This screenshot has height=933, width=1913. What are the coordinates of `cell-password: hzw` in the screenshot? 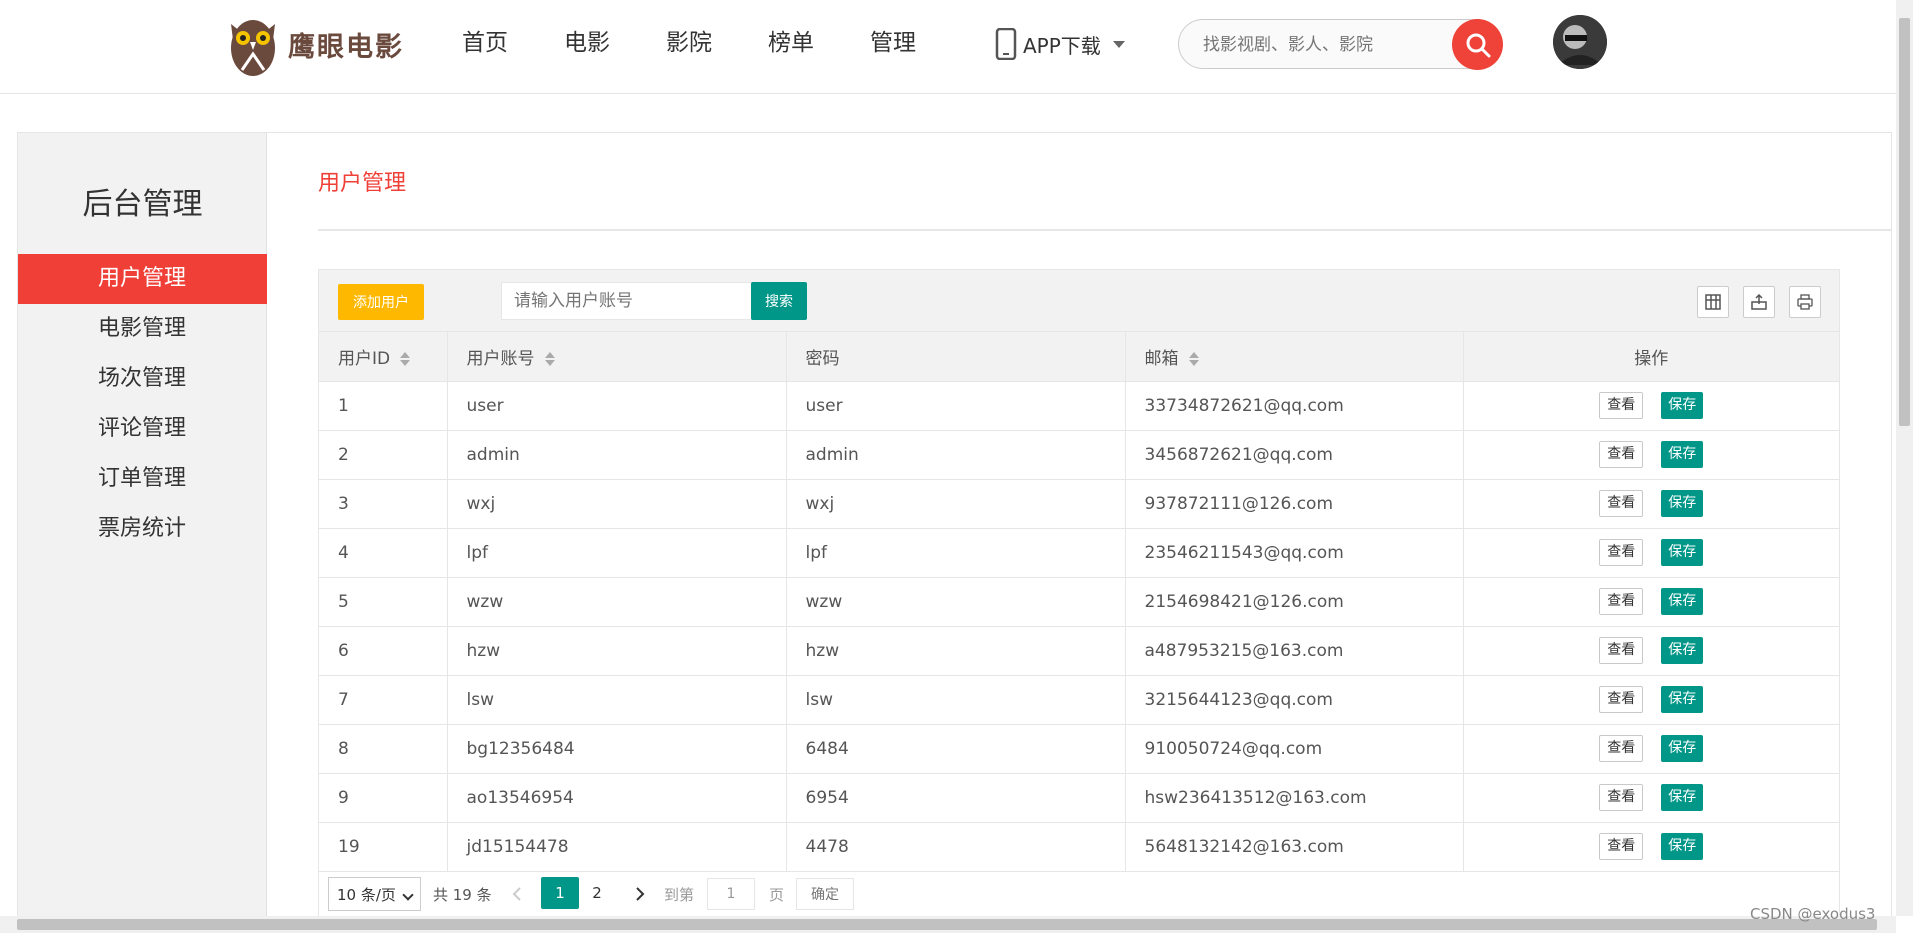 It's located at (956, 651).